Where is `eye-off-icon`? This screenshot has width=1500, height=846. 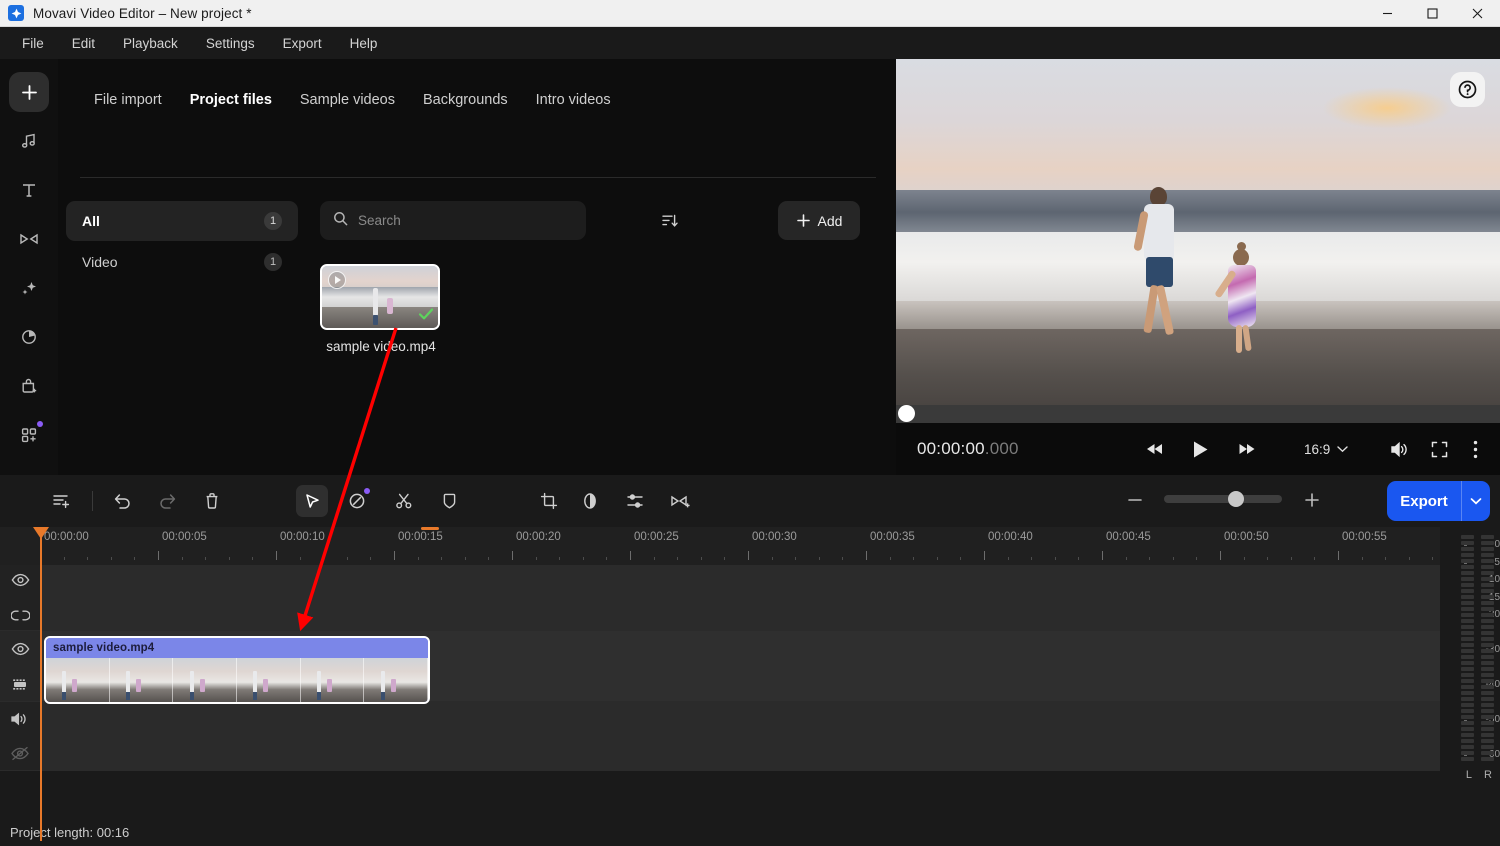
eye-off-icon is located at coordinates (20, 754).